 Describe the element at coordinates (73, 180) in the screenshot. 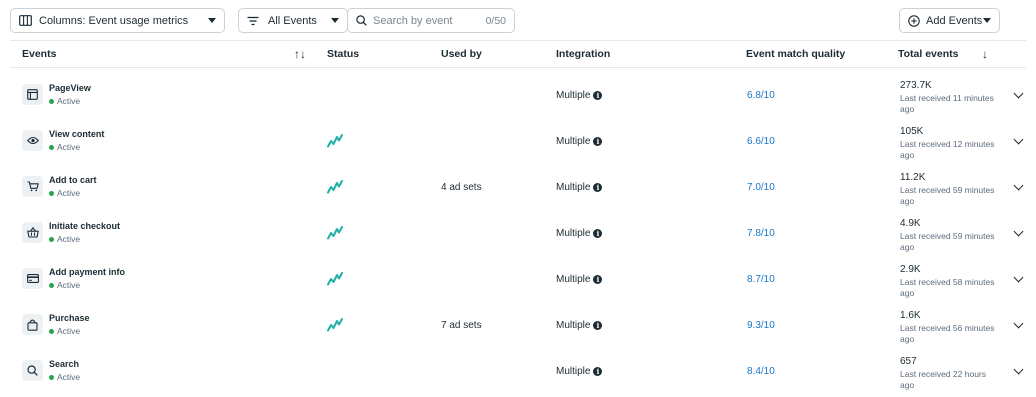

I see `event-name: Add to cart` at that location.